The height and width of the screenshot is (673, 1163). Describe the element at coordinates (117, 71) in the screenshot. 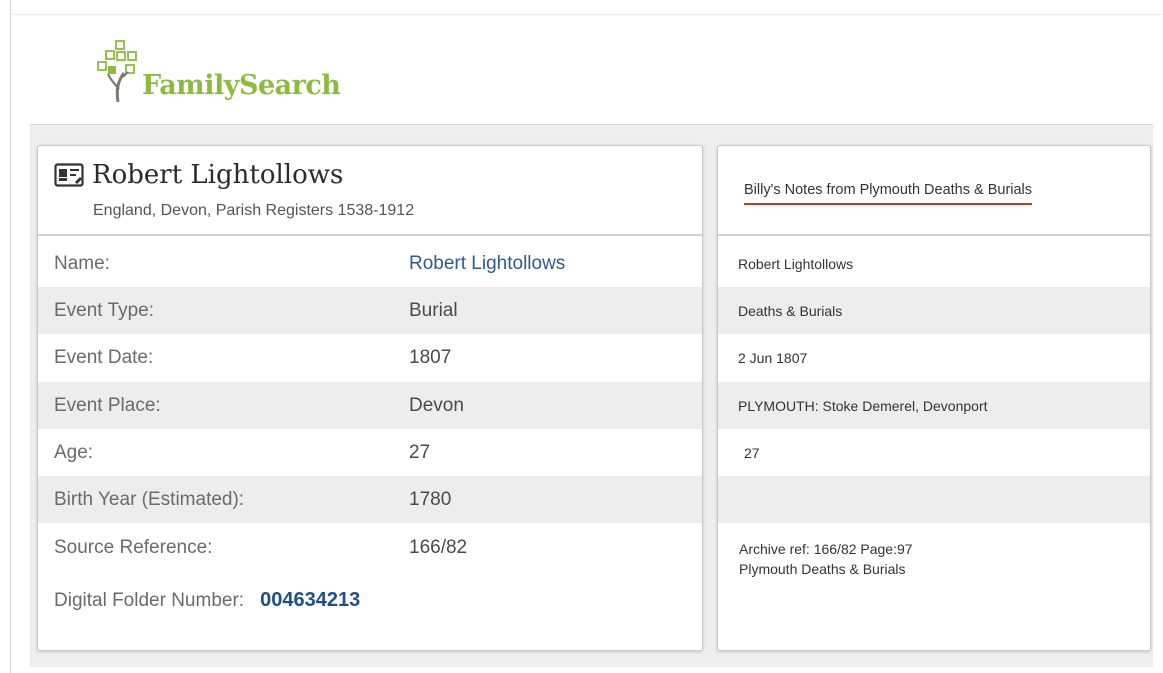

I see `family-tree-icon` at that location.